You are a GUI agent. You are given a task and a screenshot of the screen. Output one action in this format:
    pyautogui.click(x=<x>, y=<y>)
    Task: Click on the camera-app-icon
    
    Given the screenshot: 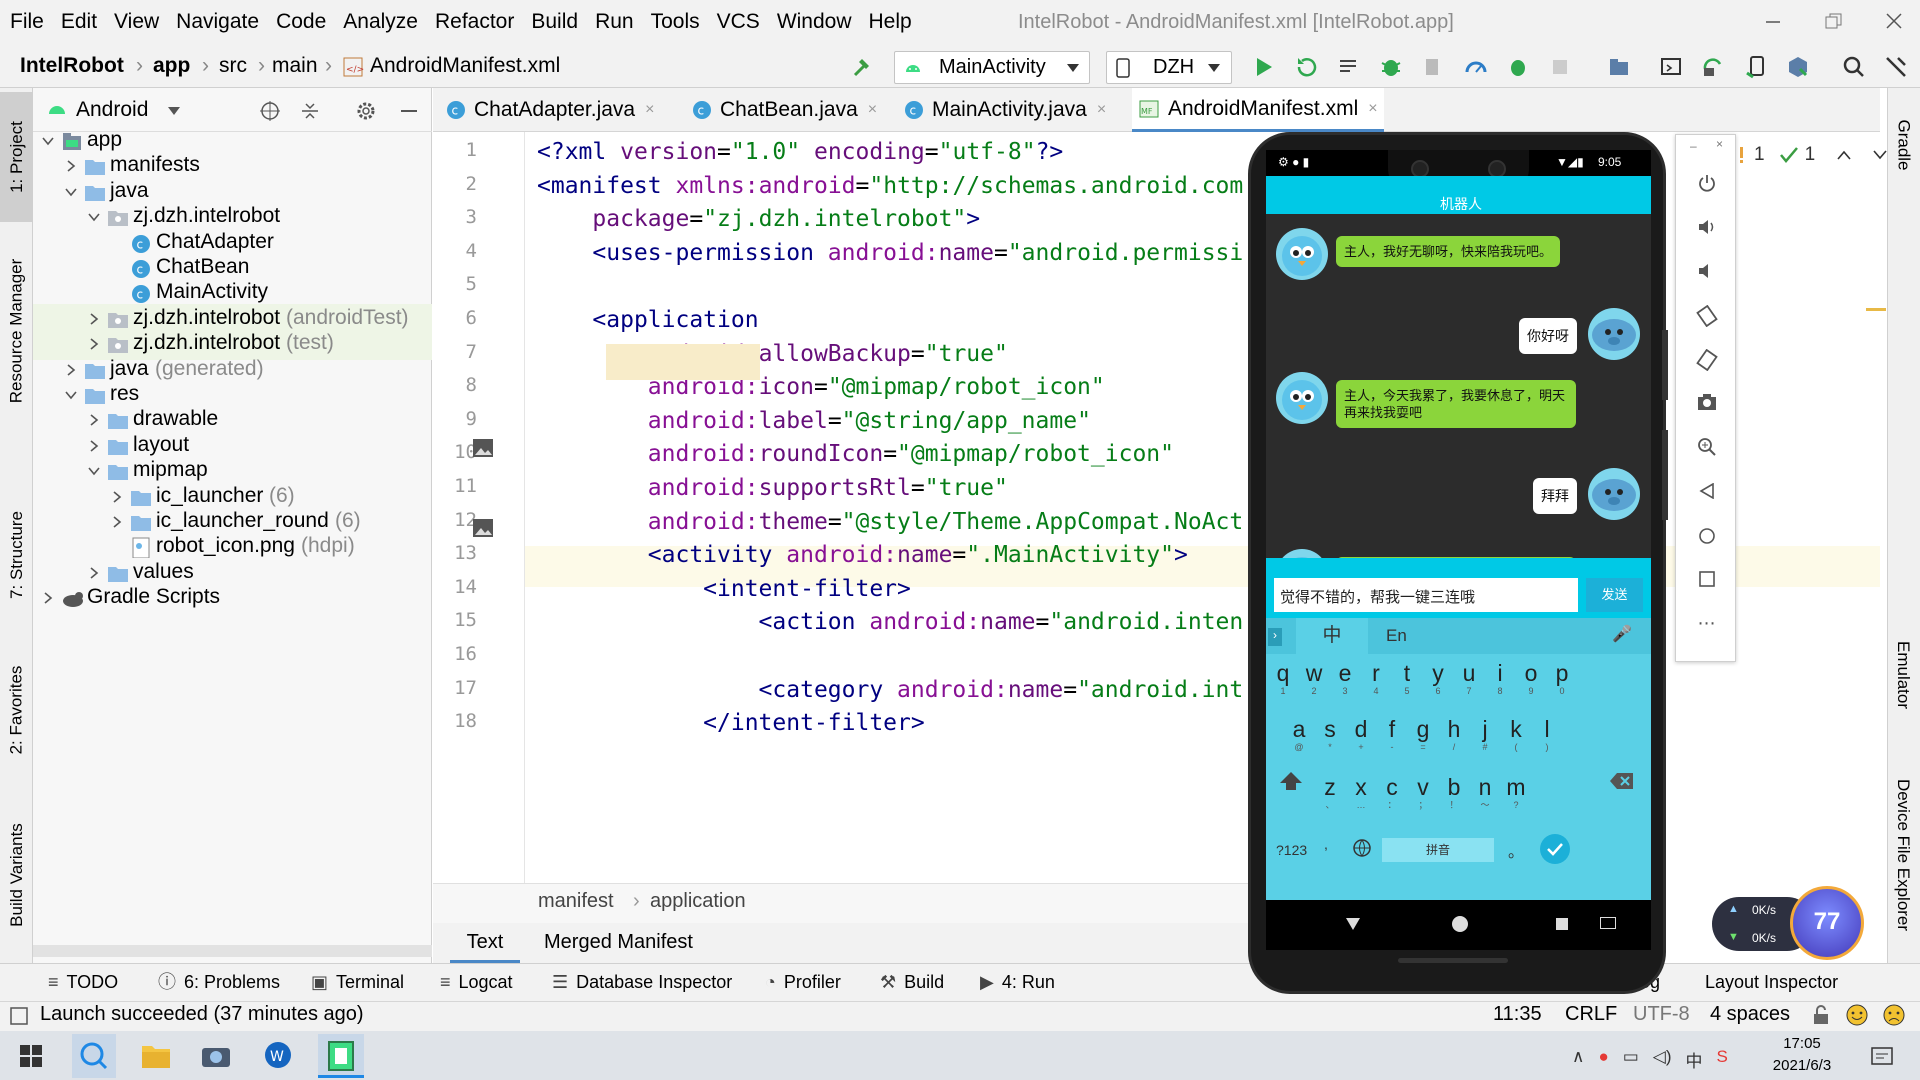 What is the action you would take?
    pyautogui.click(x=216, y=1055)
    